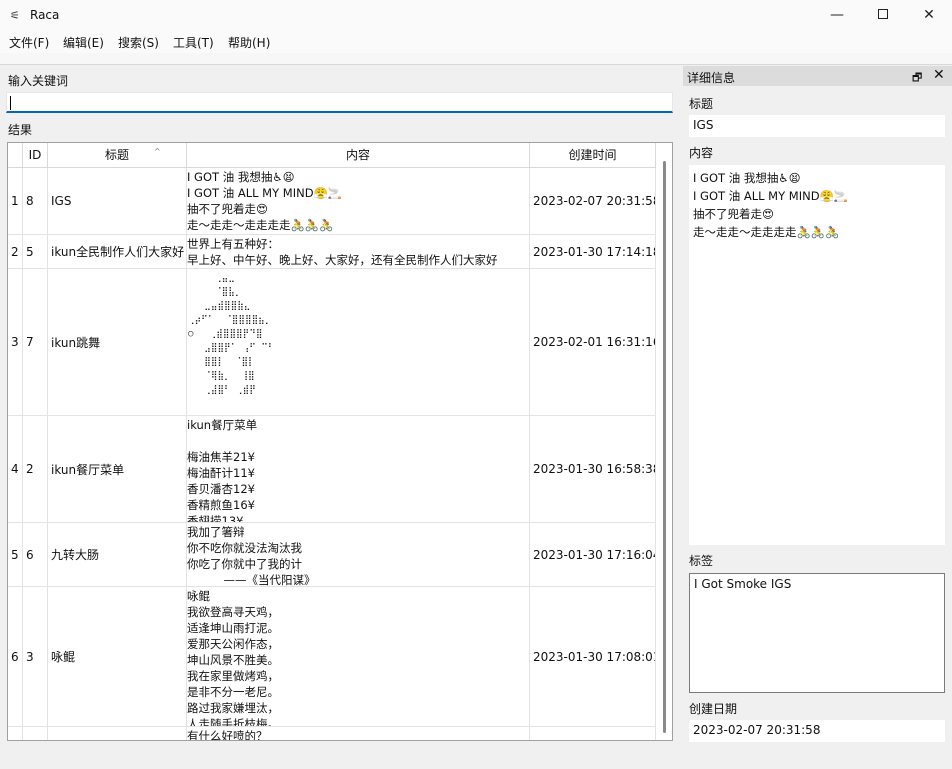 This screenshot has width=952, height=769. I want to click on detail-panel-title: 详细信息, so click(711, 78).